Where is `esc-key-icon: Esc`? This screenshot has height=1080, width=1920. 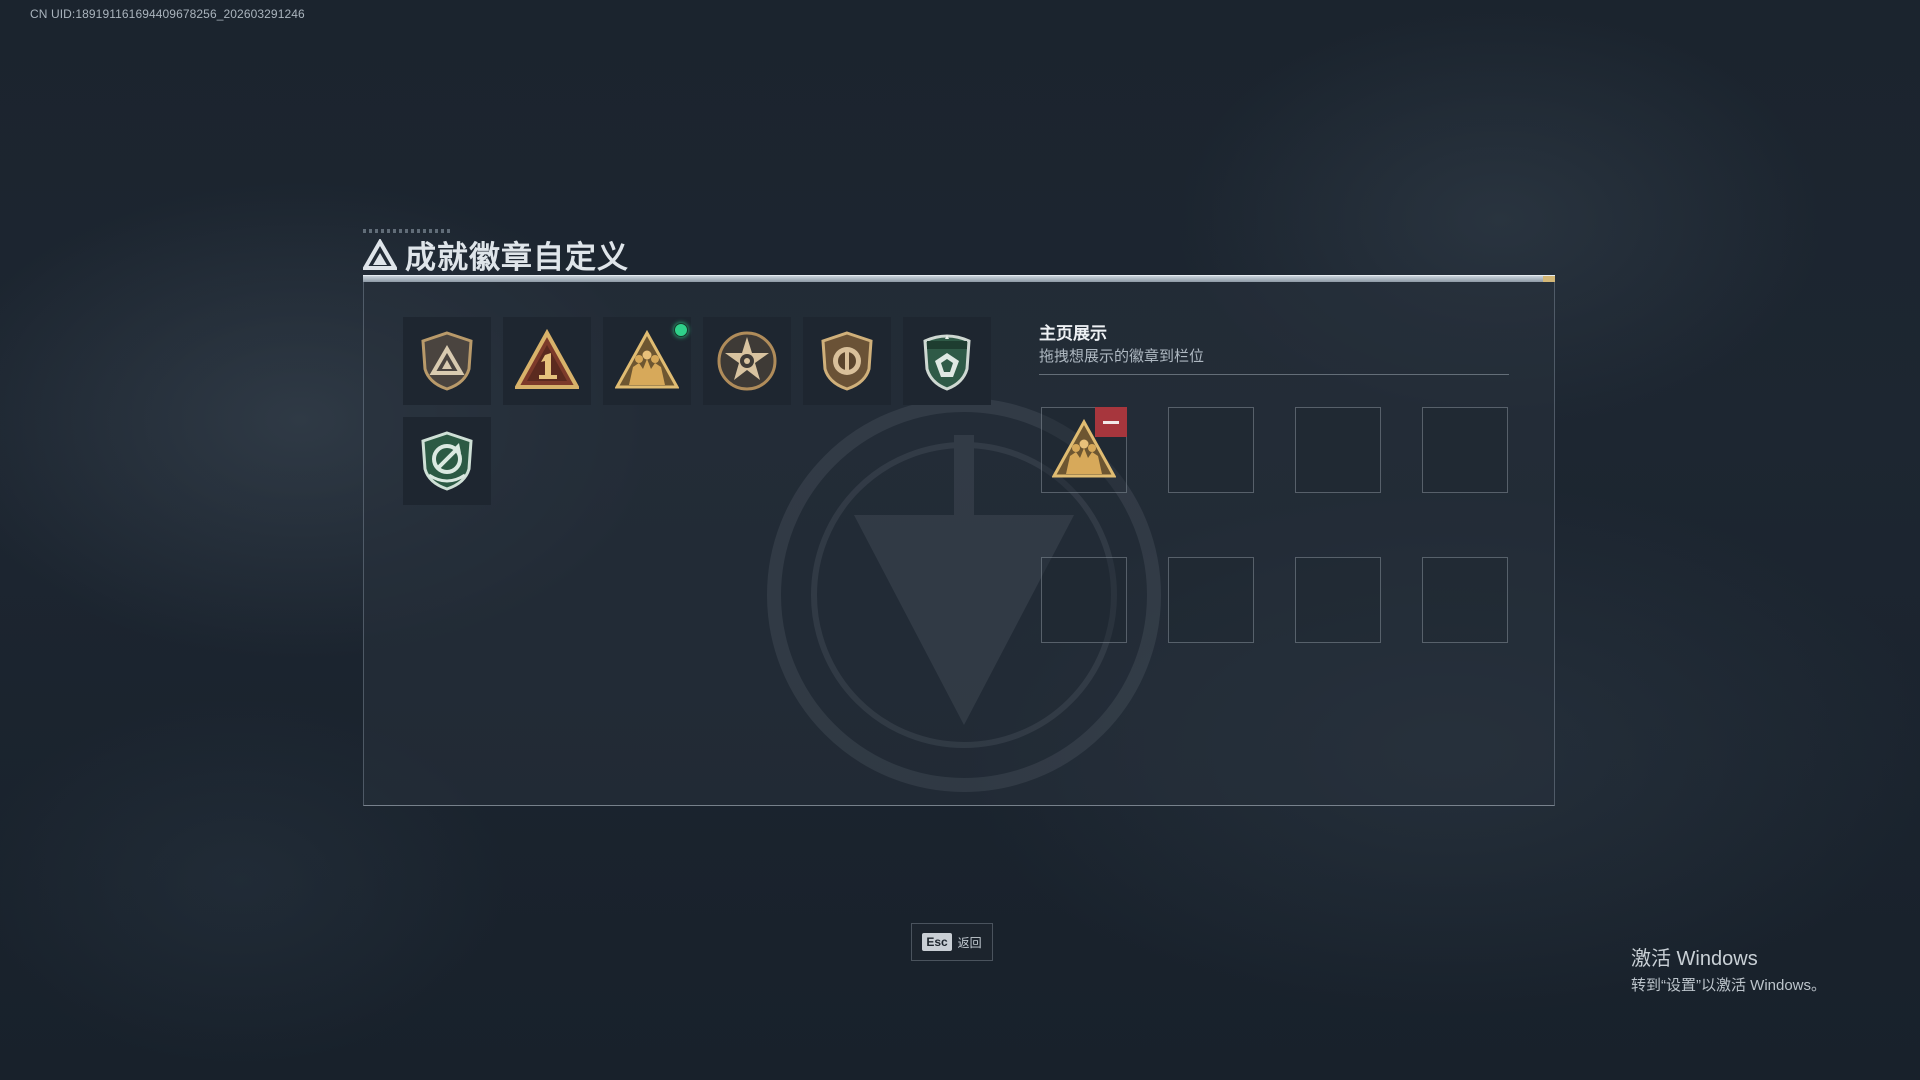
esc-key-icon: Esc is located at coordinates (937, 942).